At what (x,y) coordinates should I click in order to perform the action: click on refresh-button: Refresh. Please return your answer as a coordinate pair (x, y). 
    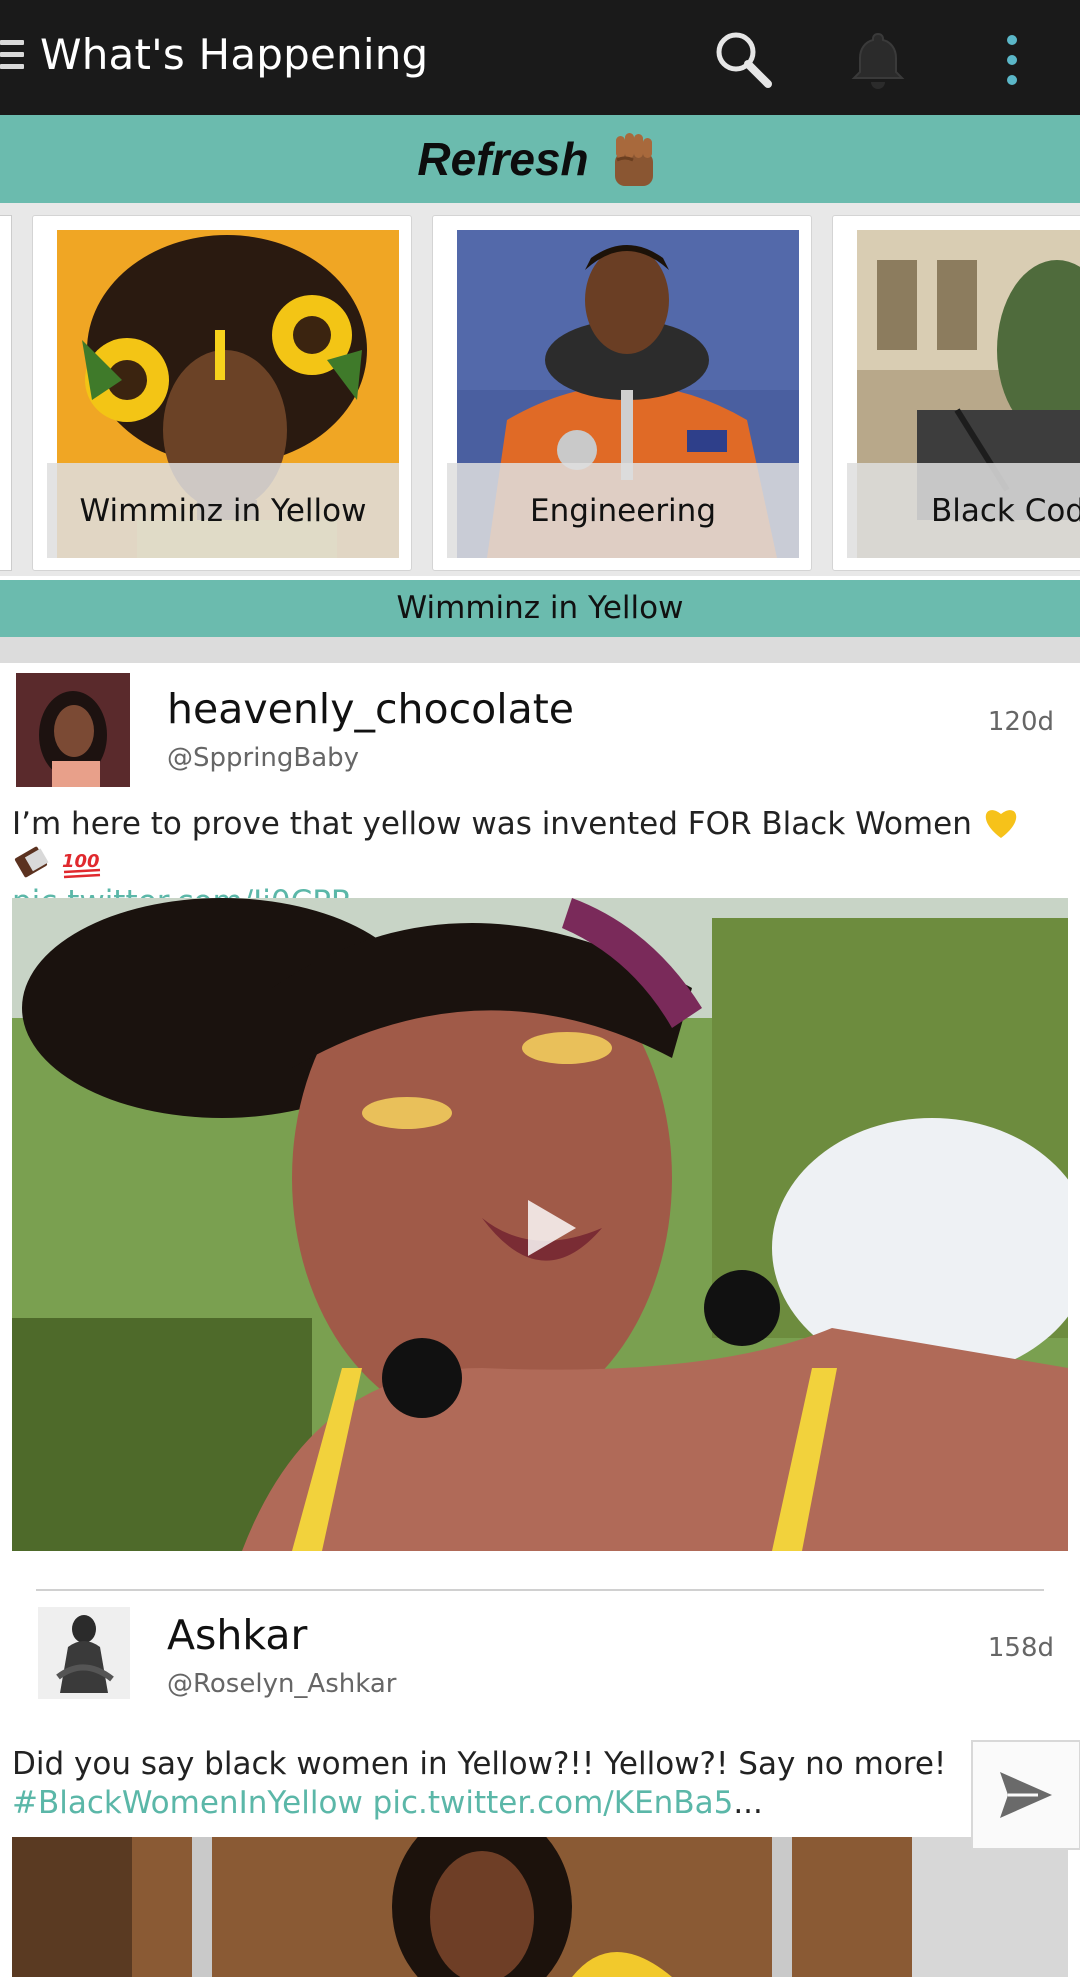
    Looking at the image, I should click on (540, 159).